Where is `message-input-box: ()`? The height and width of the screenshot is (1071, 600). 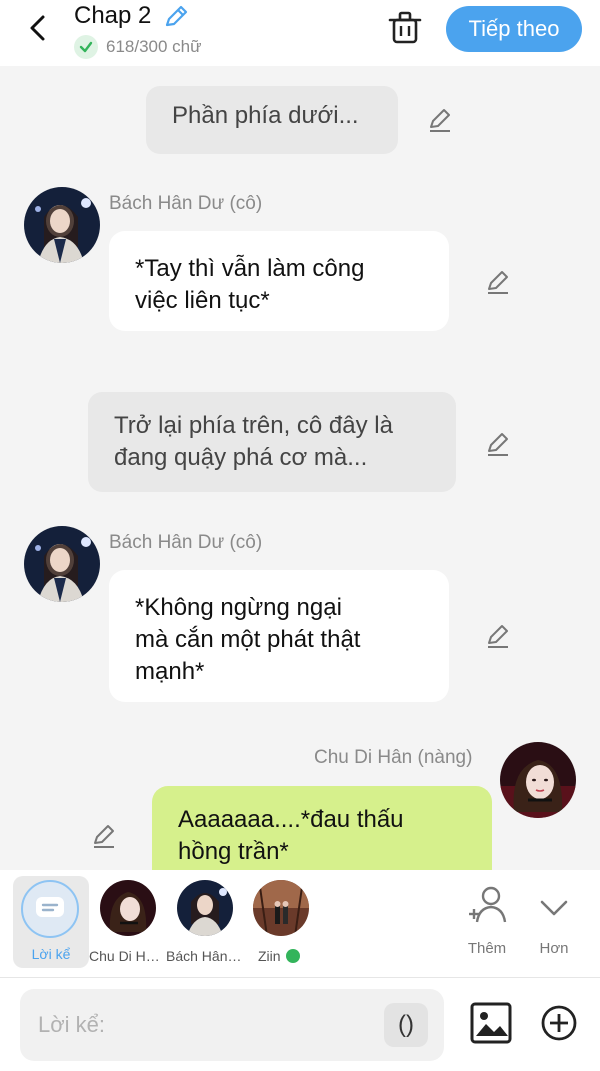
message-input-box: () is located at coordinates (232, 1025).